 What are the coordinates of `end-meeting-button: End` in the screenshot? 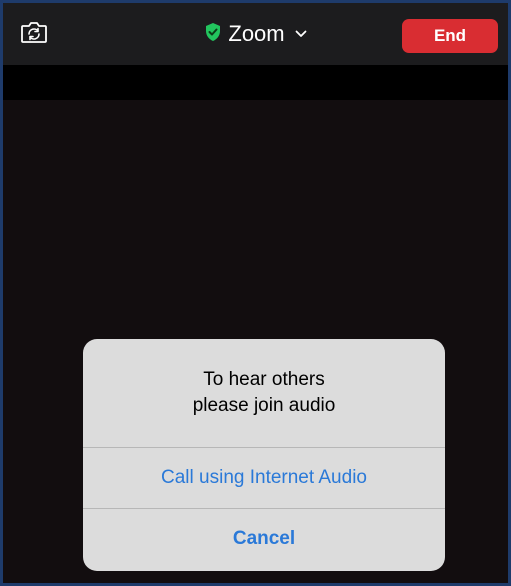 It's located at (450, 36).